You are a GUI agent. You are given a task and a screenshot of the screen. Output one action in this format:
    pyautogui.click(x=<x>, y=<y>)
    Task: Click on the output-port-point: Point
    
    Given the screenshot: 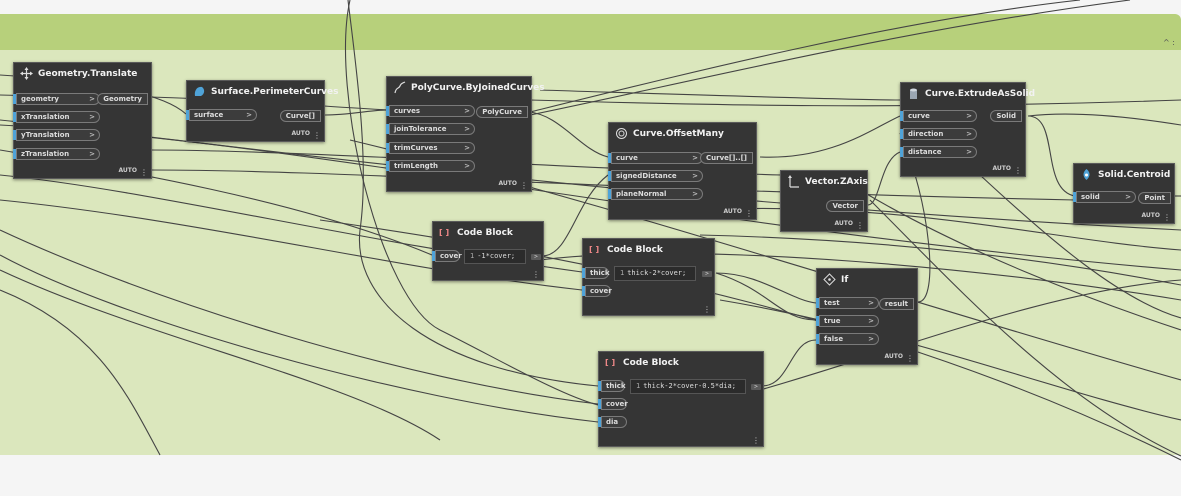 What is the action you would take?
    pyautogui.click(x=1154, y=198)
    